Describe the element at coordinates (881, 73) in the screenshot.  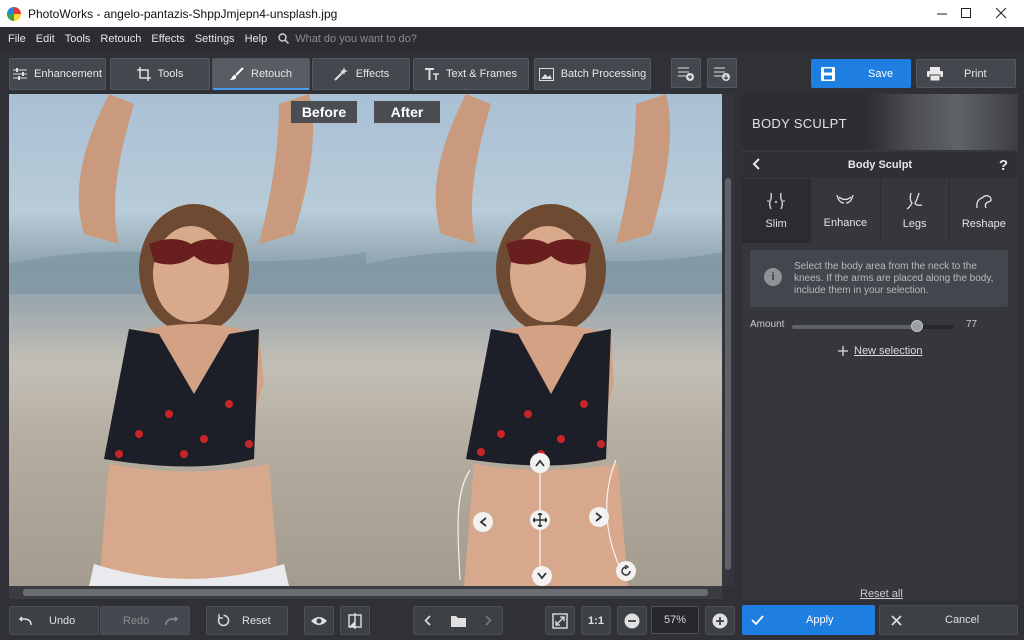
I see `save-label: Save` at that location.